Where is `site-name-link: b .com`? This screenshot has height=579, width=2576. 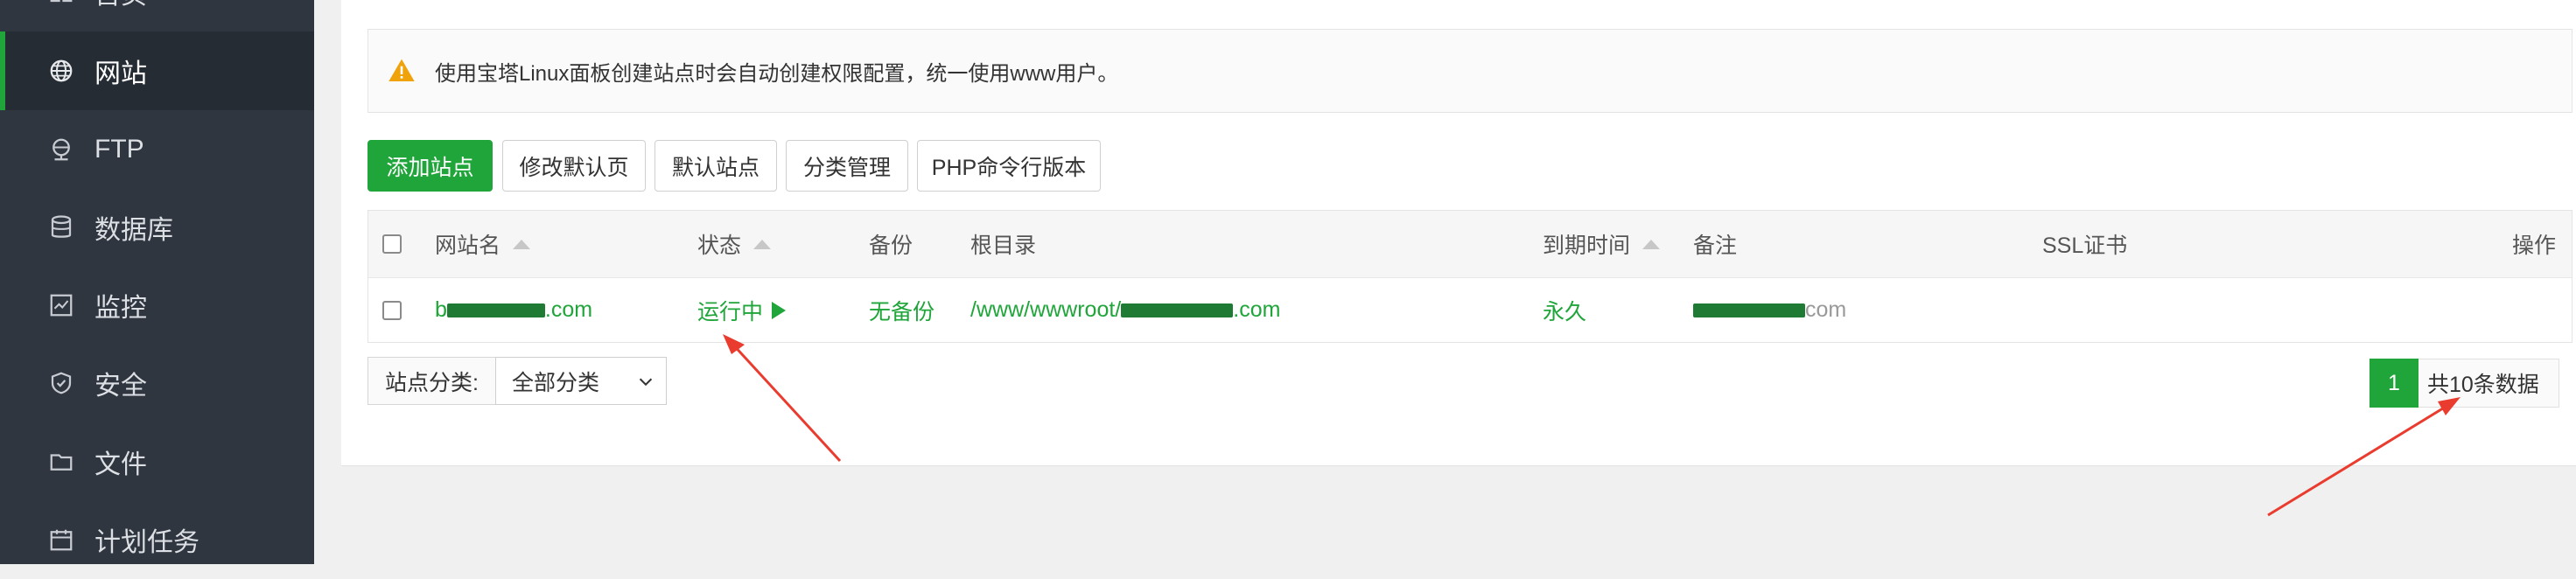 site-name-link: b .com is located at coordinates (513, 310).